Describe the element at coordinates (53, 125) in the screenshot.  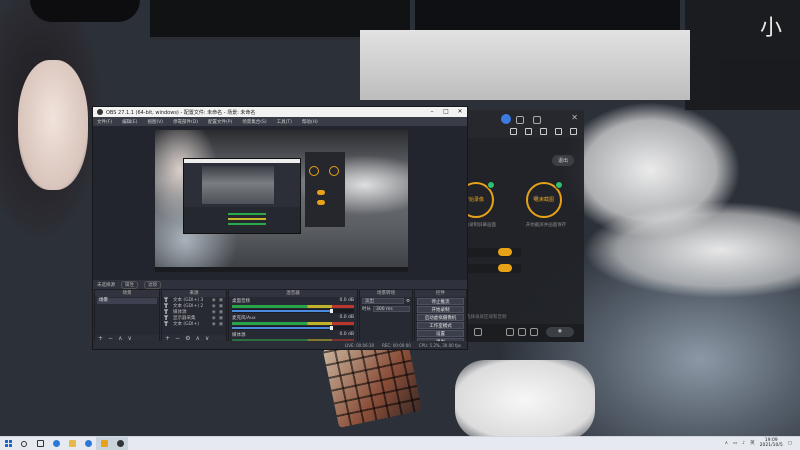
I see `wallpaper-face` at that location.